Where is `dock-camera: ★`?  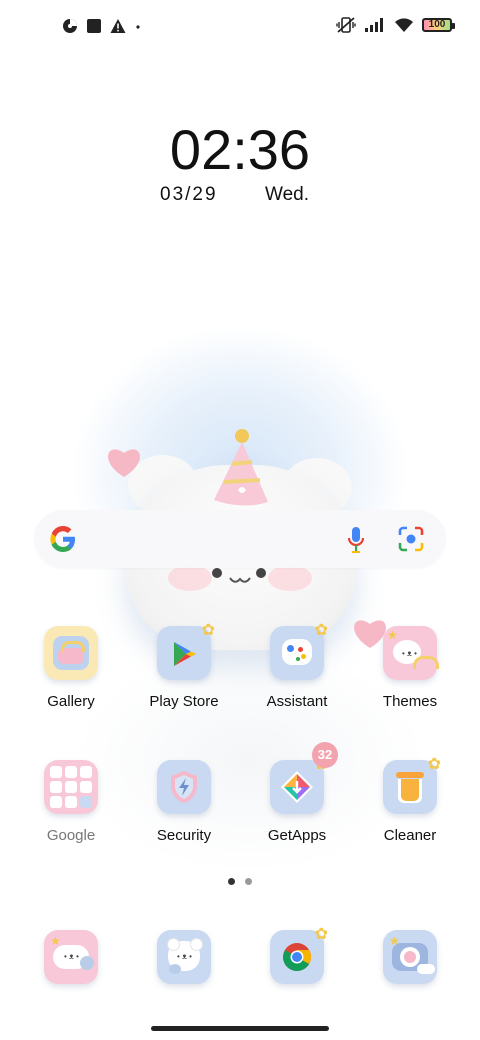
dock-camera: ★ is located at coordinates (410, 957).